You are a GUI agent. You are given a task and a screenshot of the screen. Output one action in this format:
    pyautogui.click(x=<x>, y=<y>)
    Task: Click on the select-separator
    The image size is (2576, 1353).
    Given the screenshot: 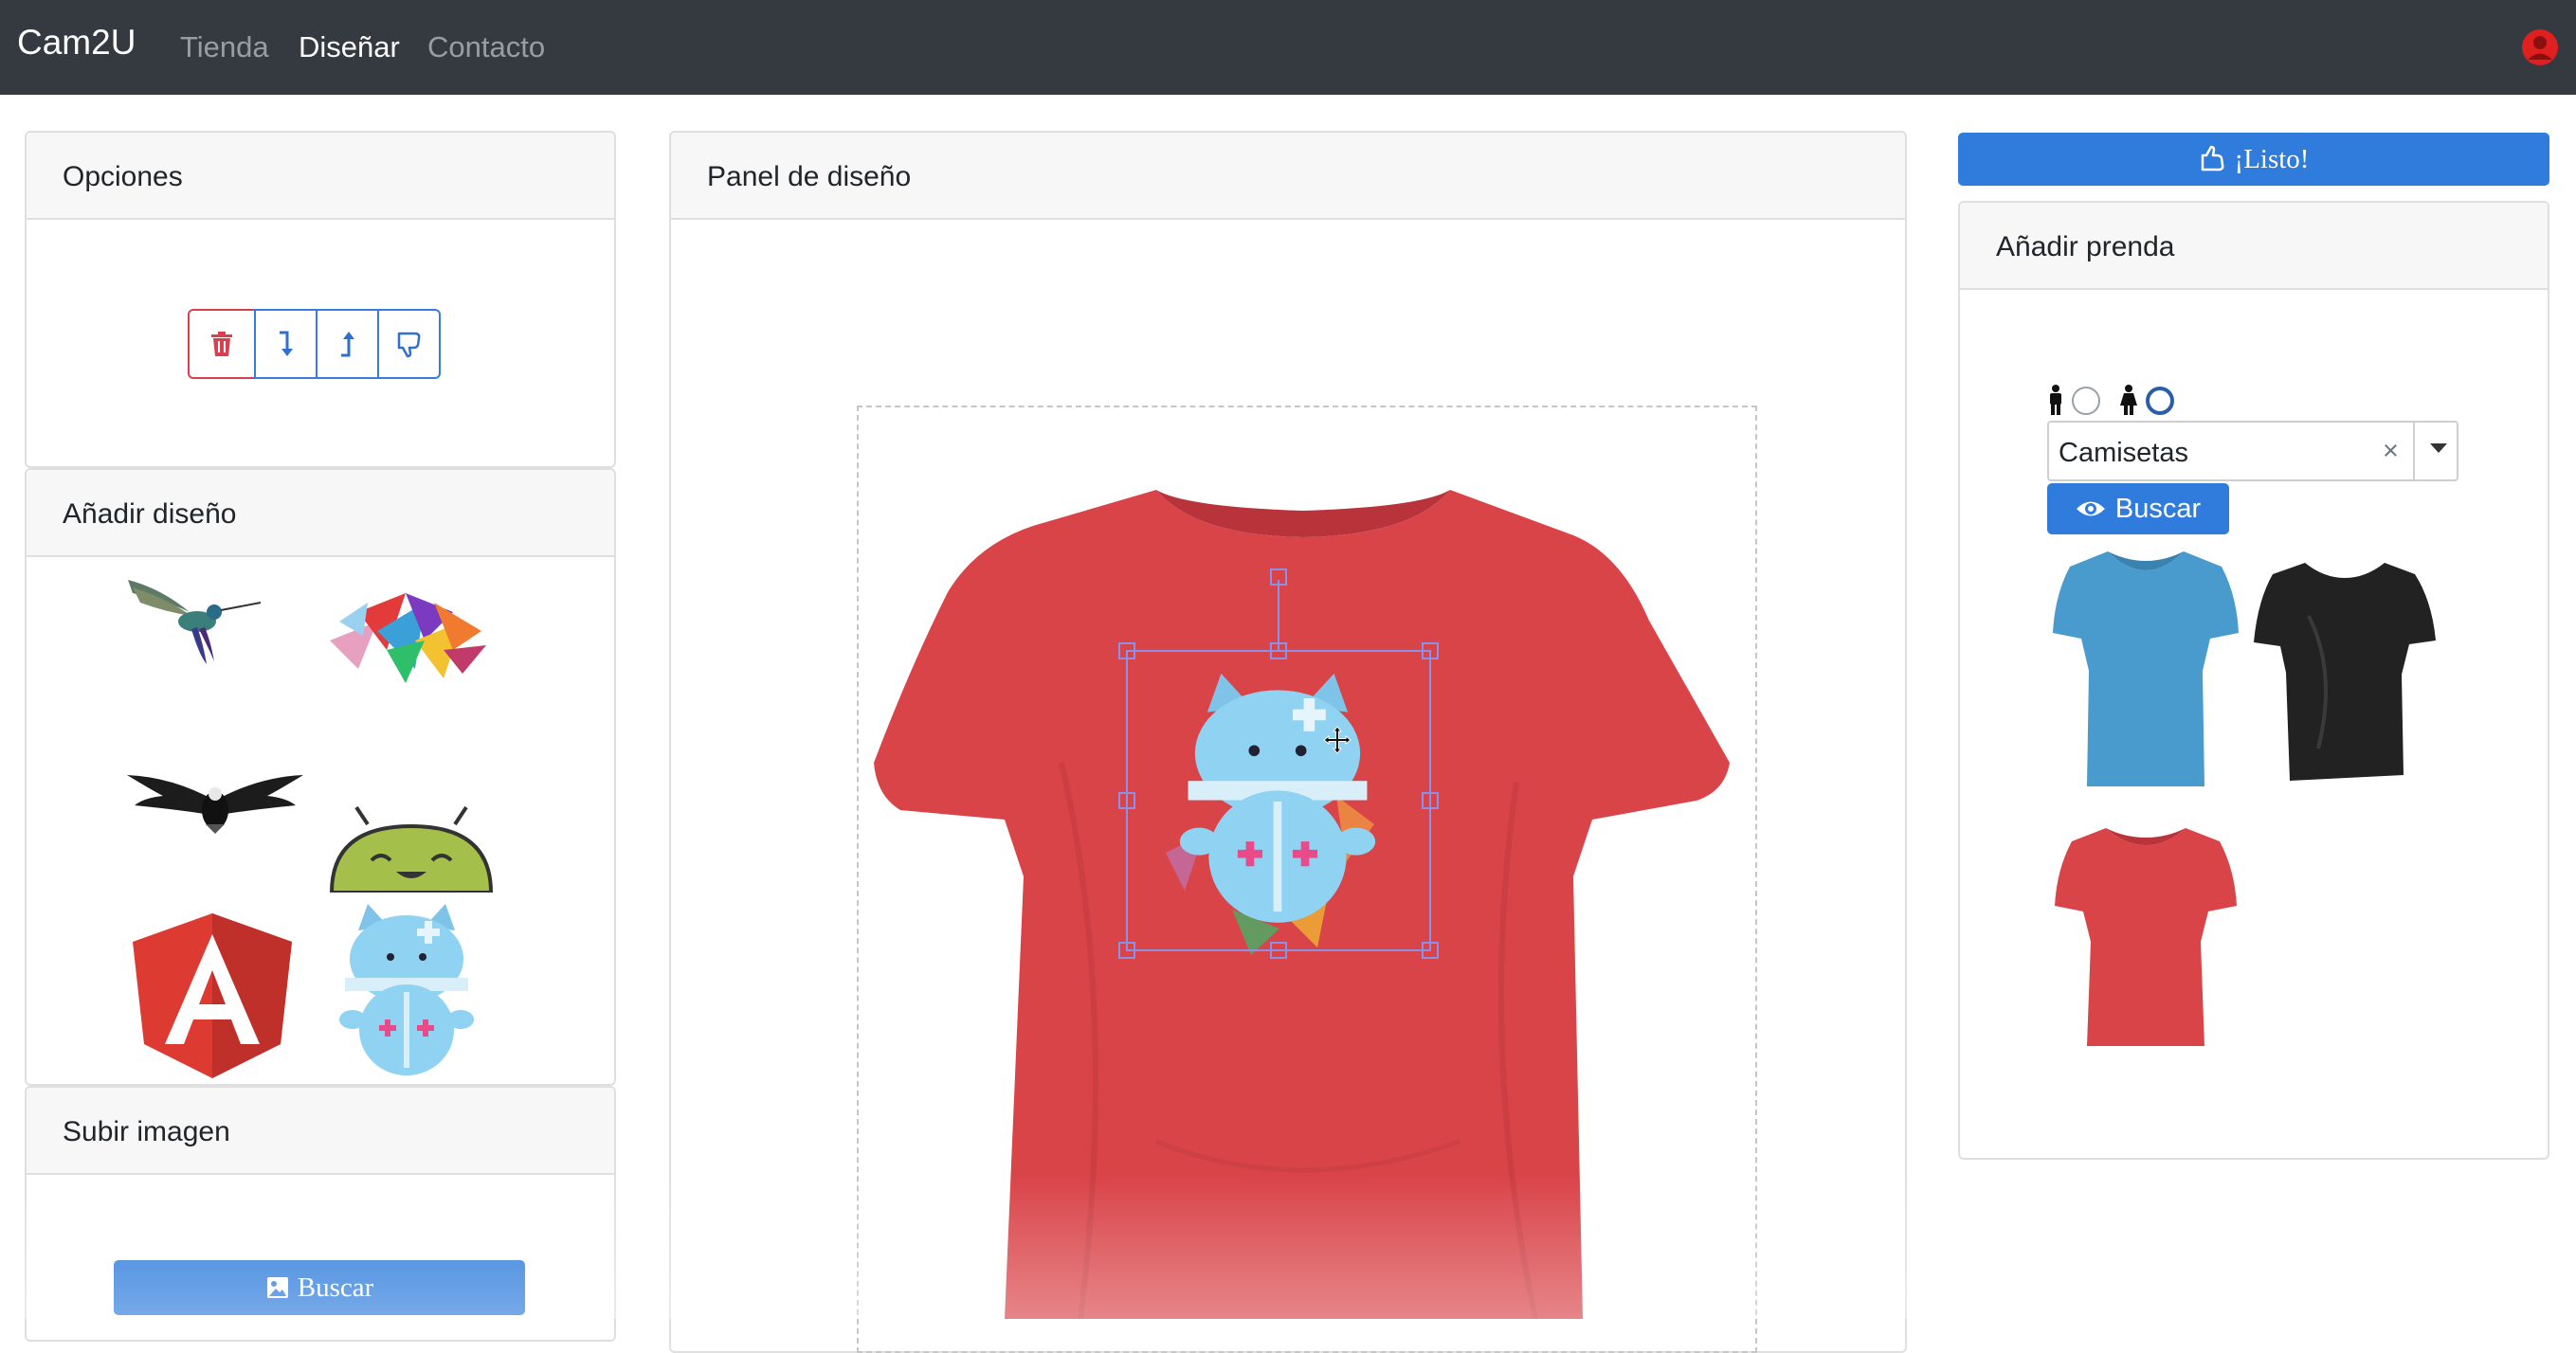 What is the action you would take?
    pyautogui.click(x=2414, y=451)
    